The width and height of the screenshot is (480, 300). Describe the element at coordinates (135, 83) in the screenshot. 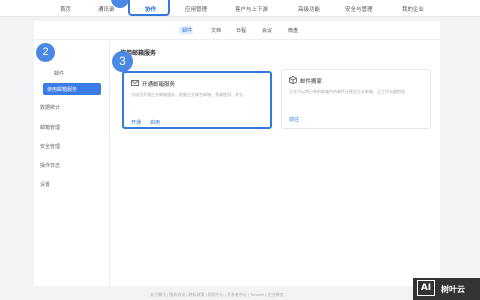

I see `mail-icon` at that location.